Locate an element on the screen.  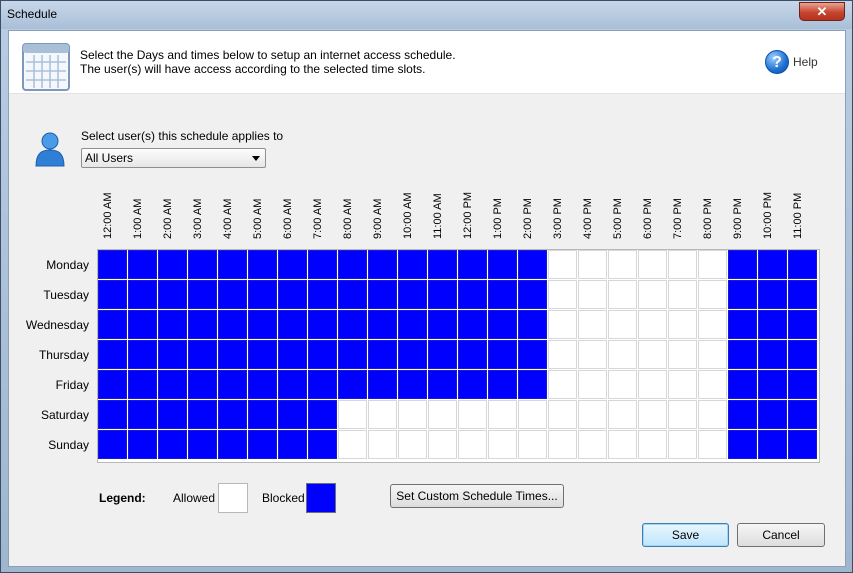
close-button: ✕ is located at coordinates (822, 11).